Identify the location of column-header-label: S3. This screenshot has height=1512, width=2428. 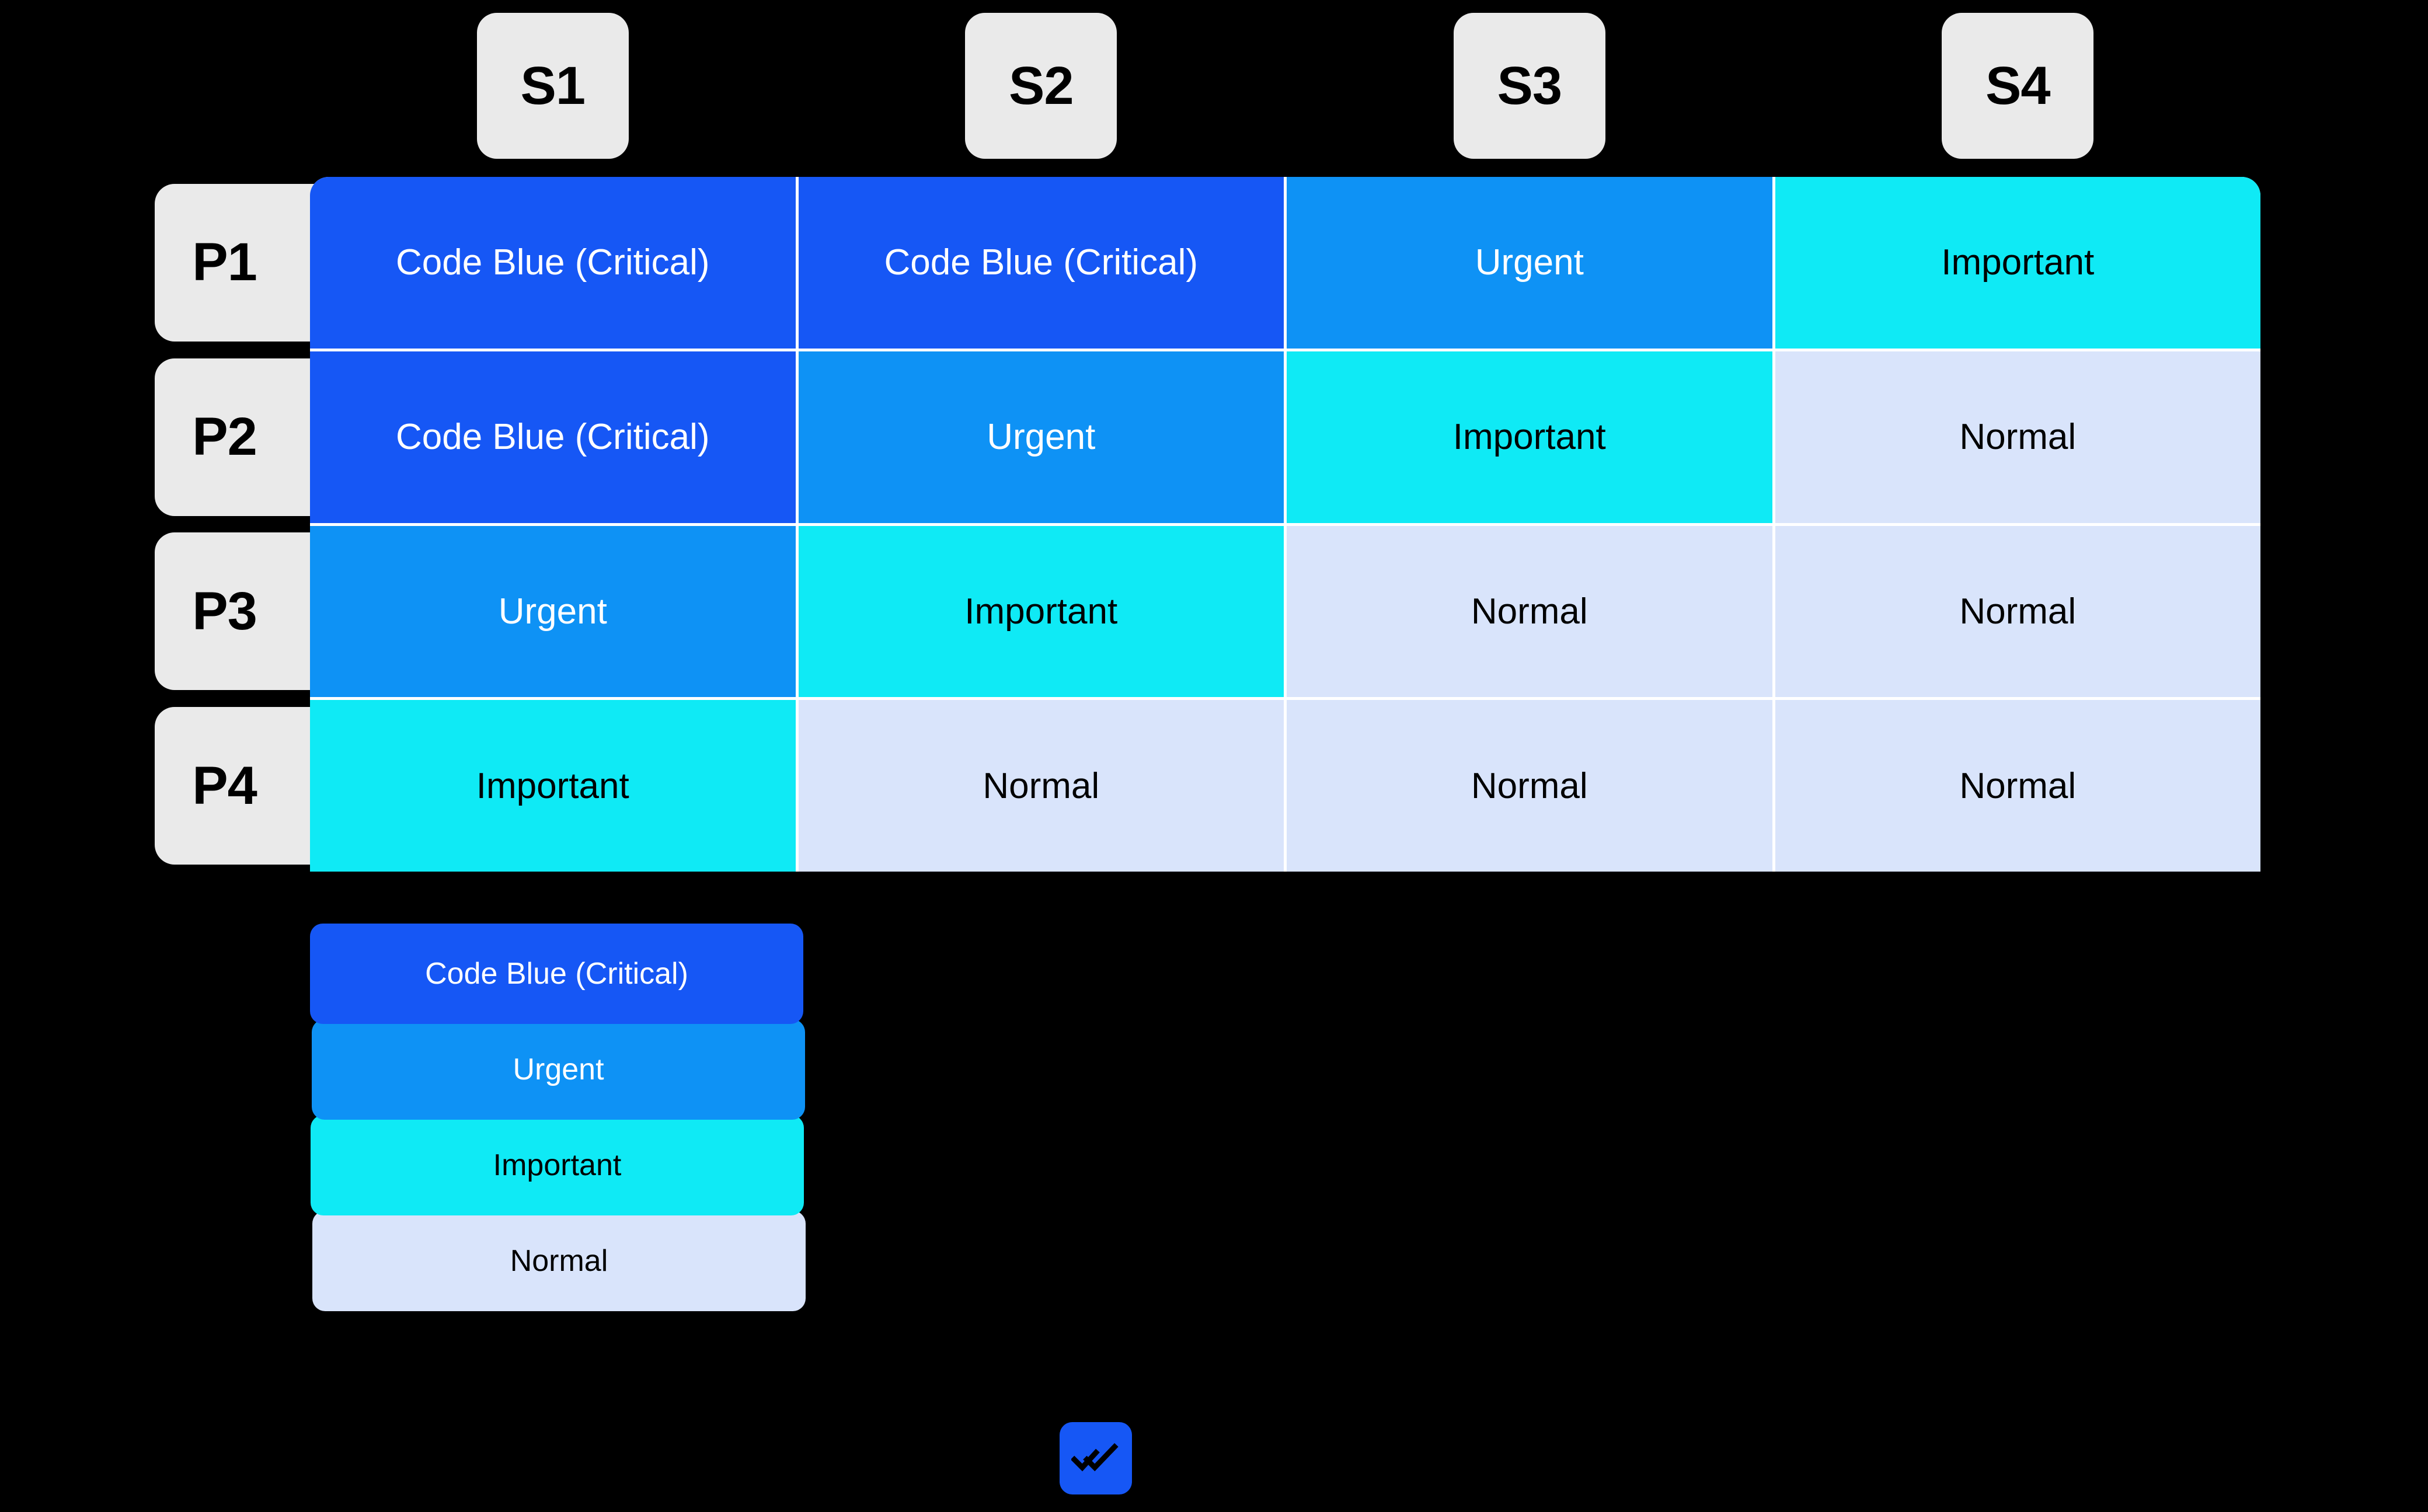
(1529, 86).